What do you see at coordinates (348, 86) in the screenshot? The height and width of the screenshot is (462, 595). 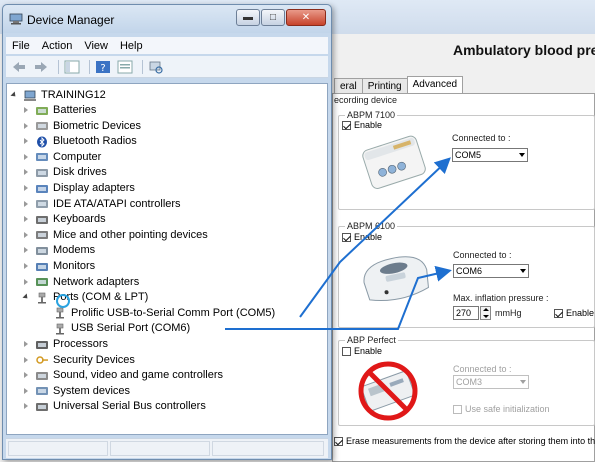 I see `tab-general: eral` at bounding box center [348, 86].